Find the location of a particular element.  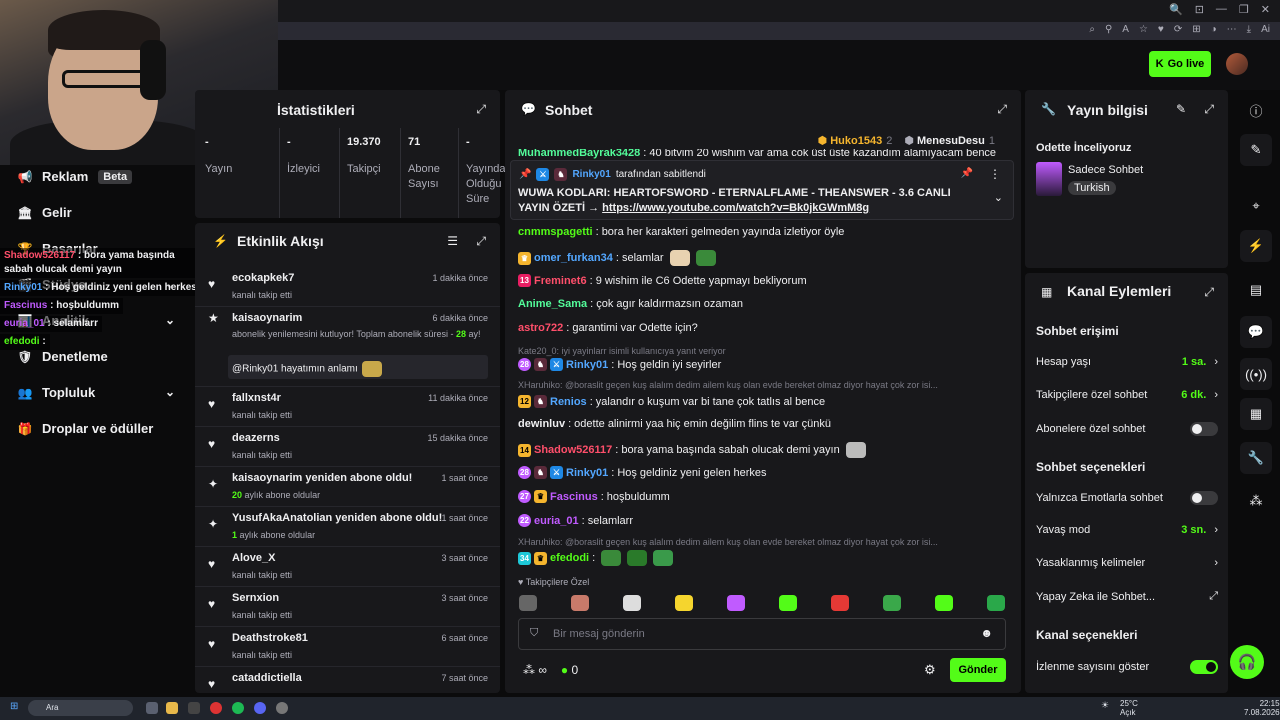

chat-username: euria_01 is located at coordinates (556, 521).